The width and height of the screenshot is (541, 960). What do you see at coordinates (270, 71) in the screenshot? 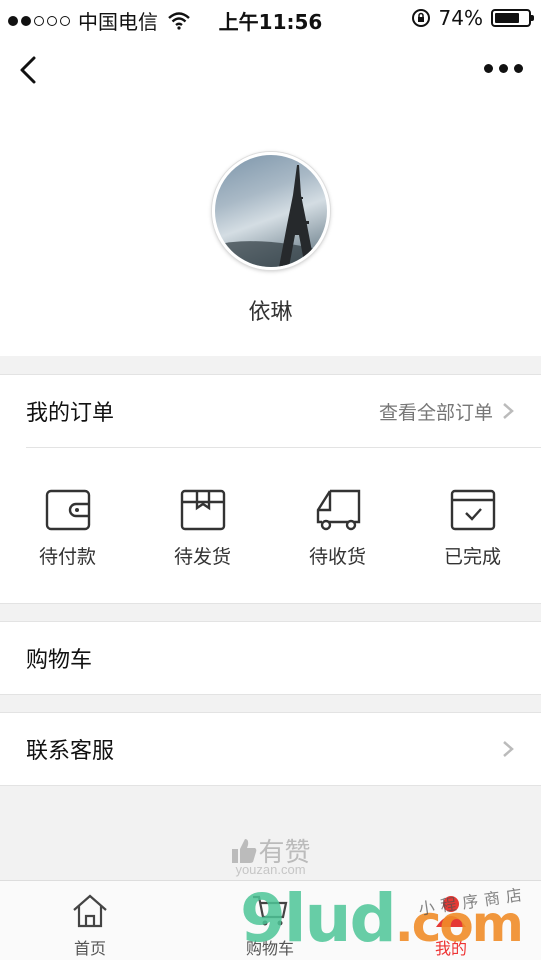
I see `nav-bar` at bounding box center [270, 71].